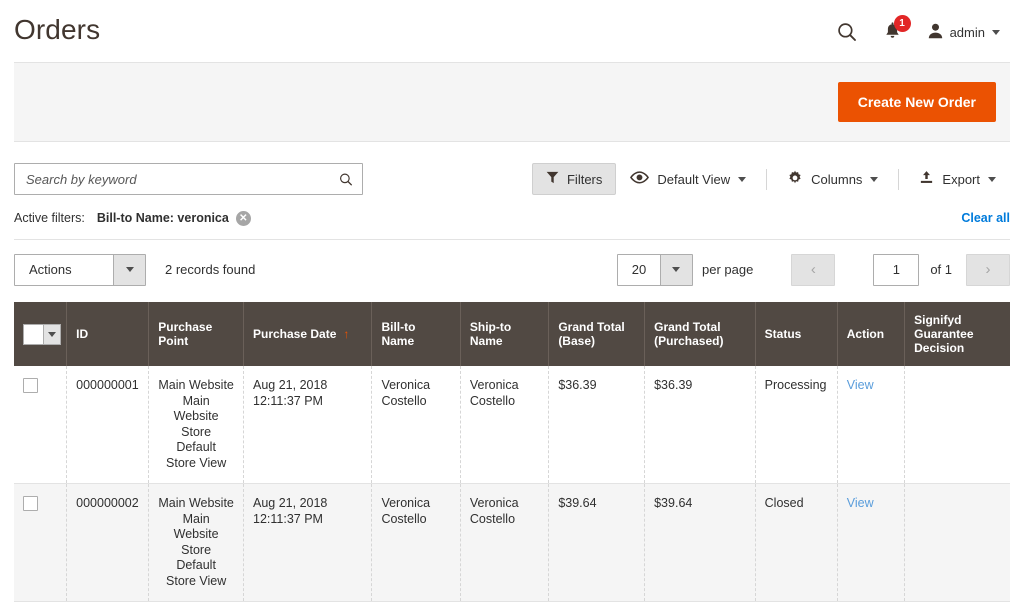  What do you see at coordinates (57, 29) in the screenshot?
I see `page-title: Orders` at bounding box center [57, 29].